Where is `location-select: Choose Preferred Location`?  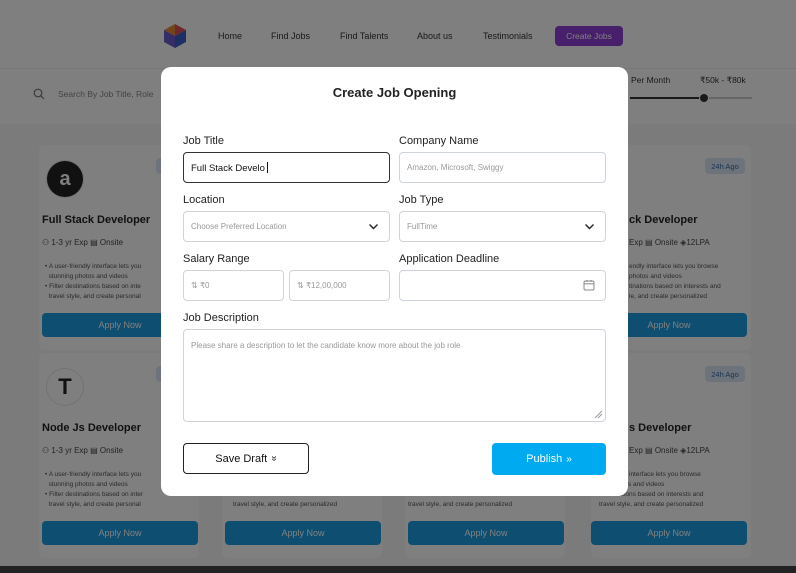 location-select: Choose Preferred Location is located at coordinates (286, 226).